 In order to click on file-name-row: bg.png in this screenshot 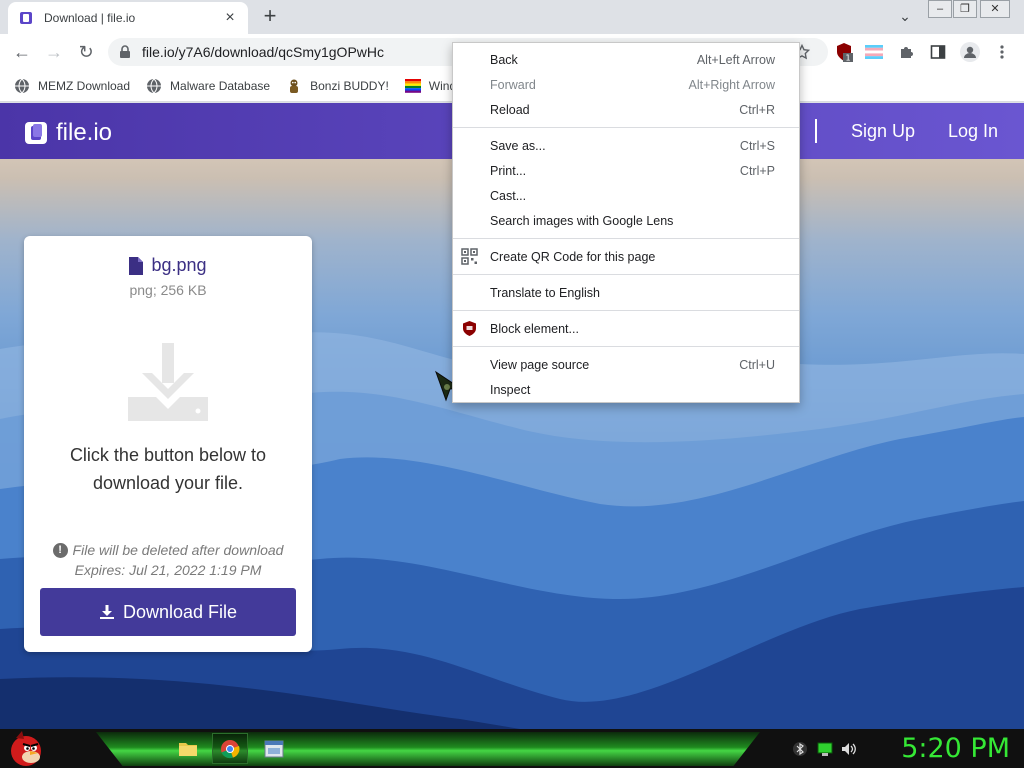, I will do `click(168, 265)`.